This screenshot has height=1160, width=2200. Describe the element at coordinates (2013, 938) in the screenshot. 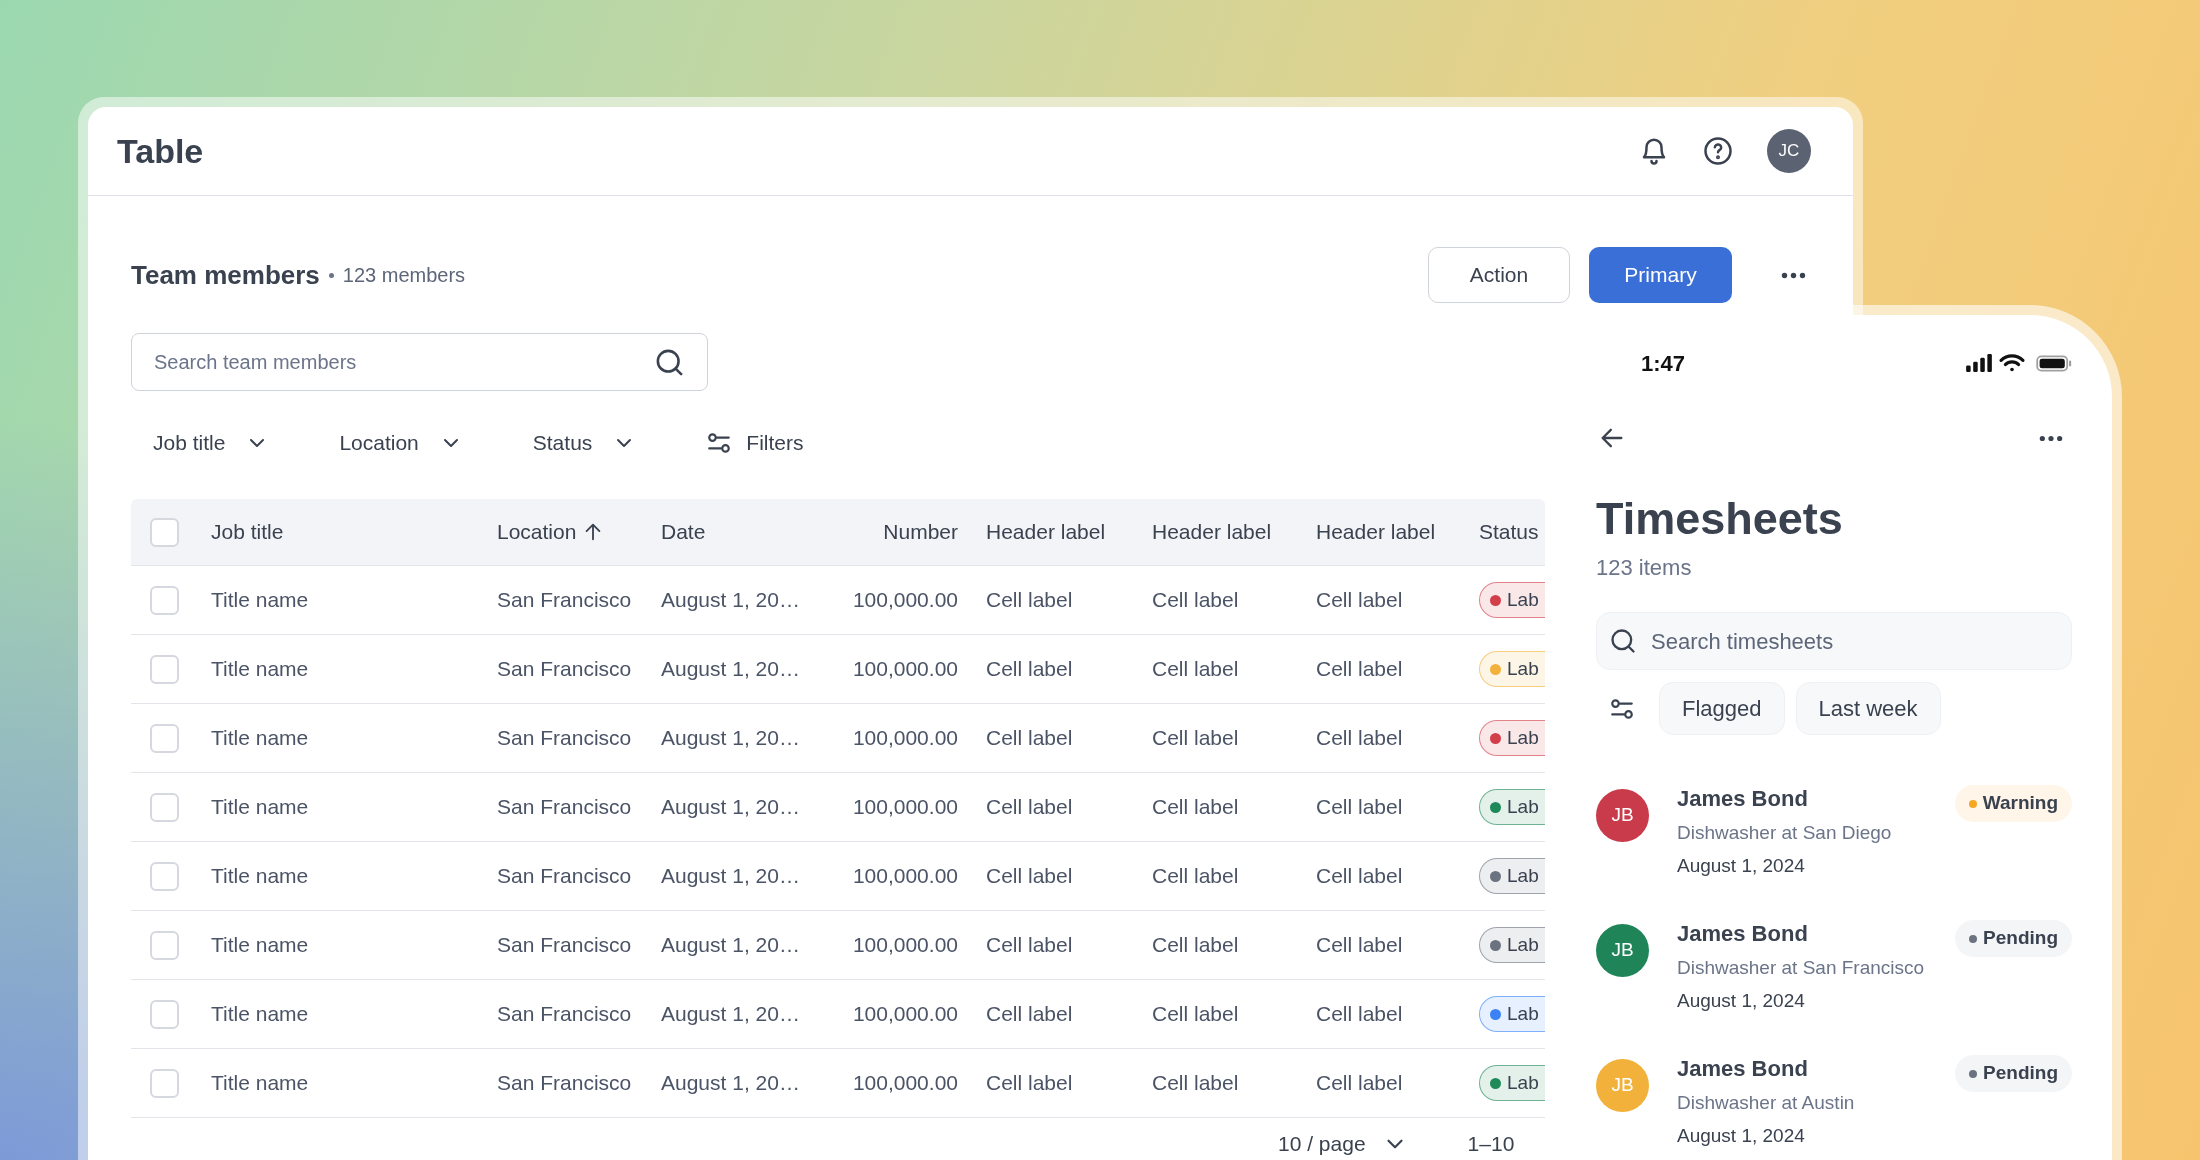

I see `status-badge: Pending` at that location.